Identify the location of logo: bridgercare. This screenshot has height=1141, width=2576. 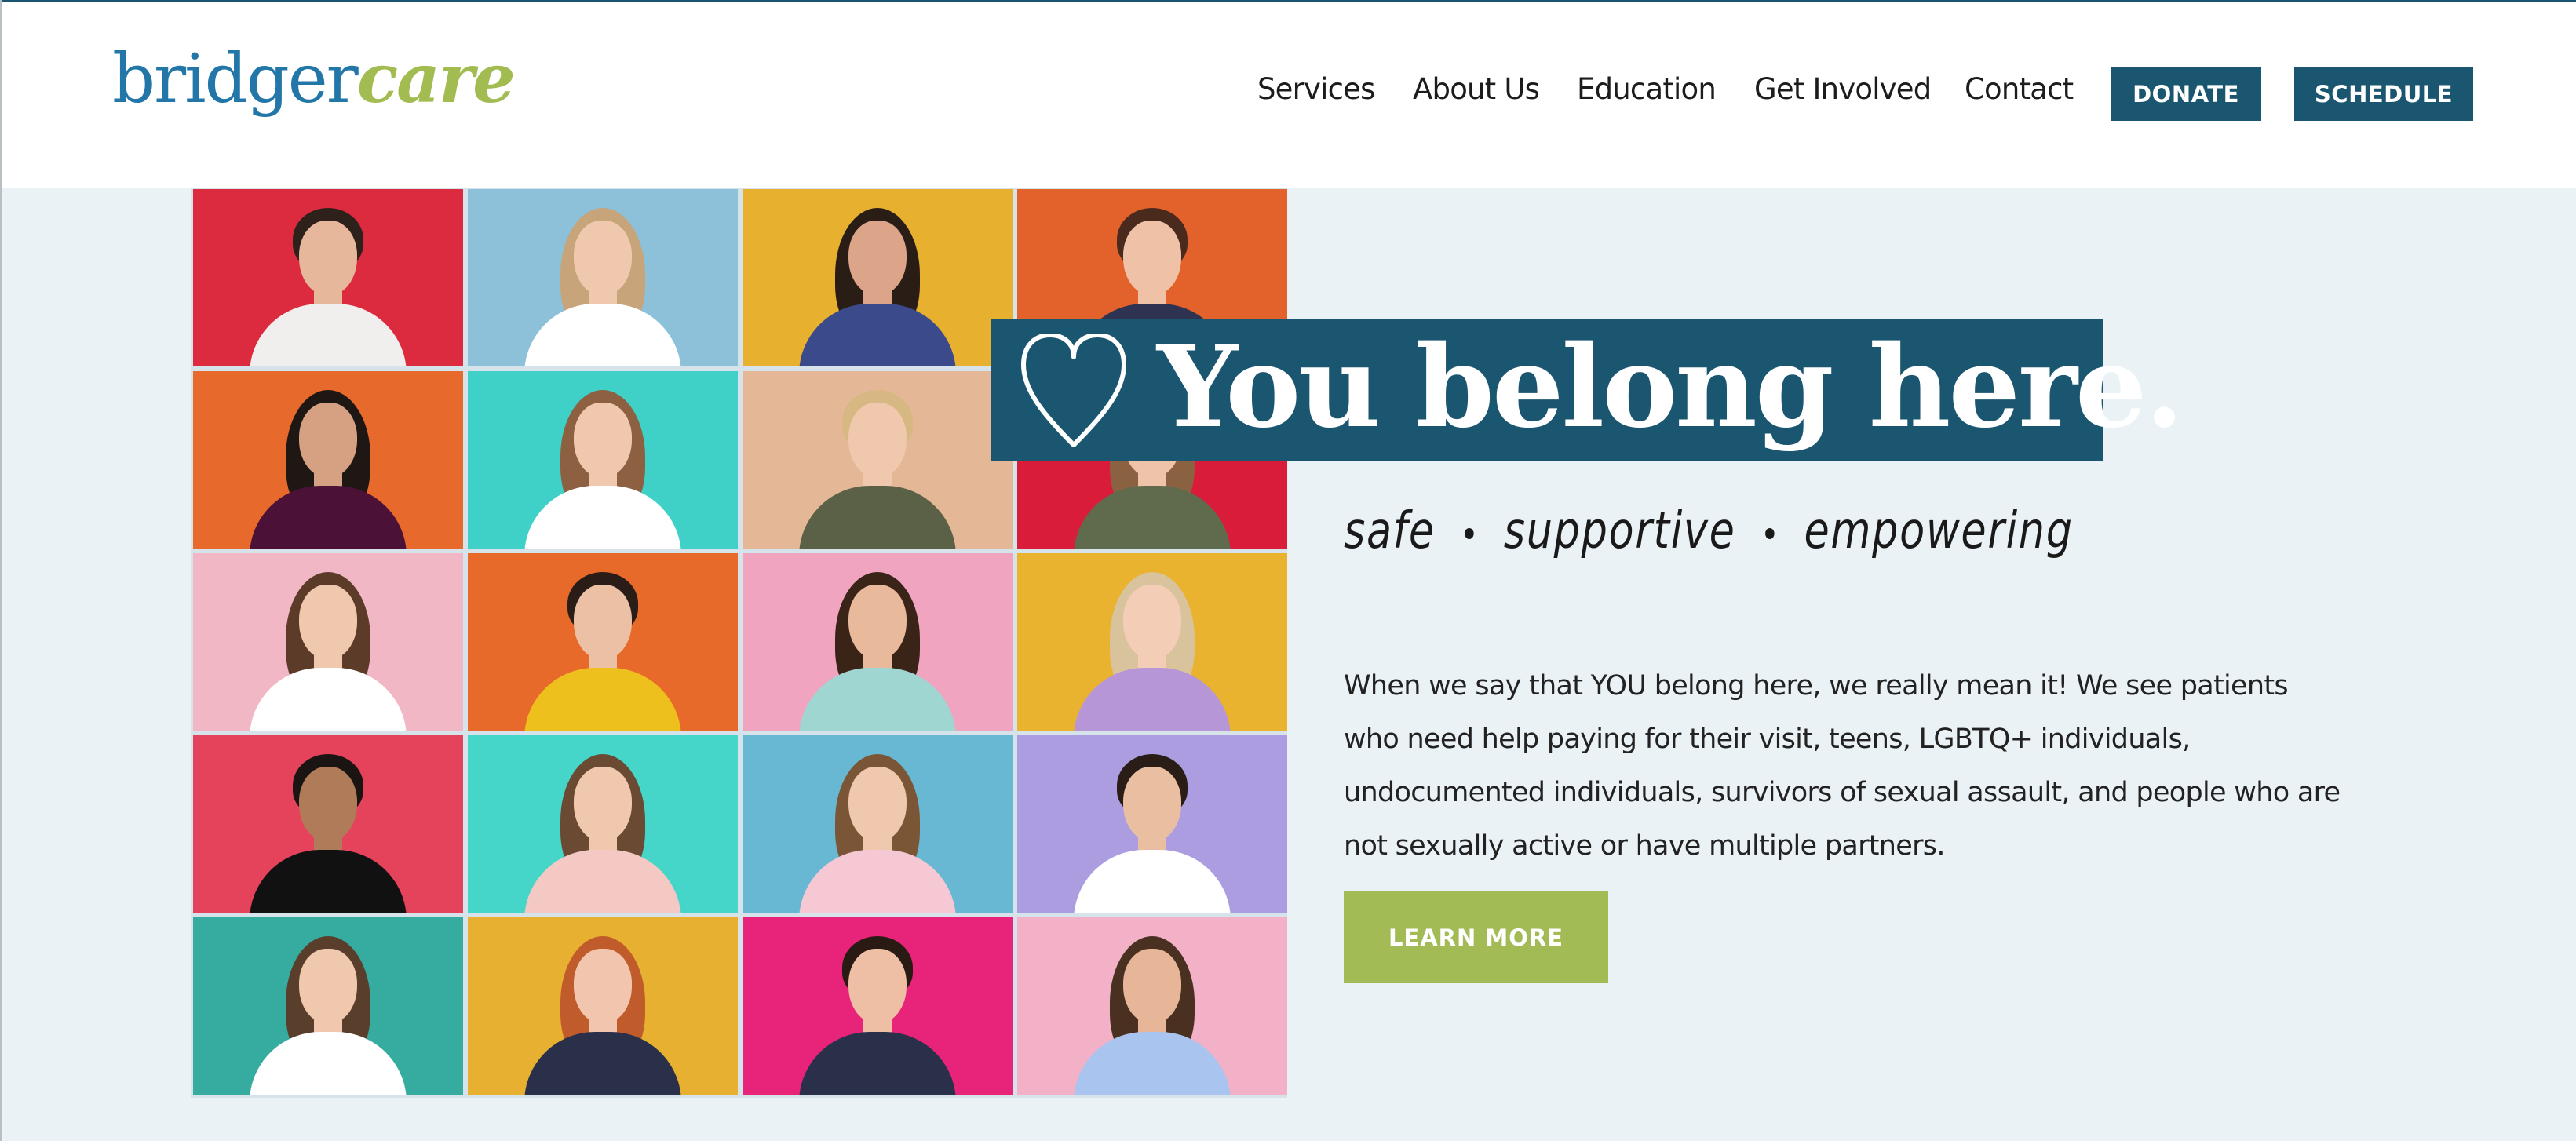
(314, 79).